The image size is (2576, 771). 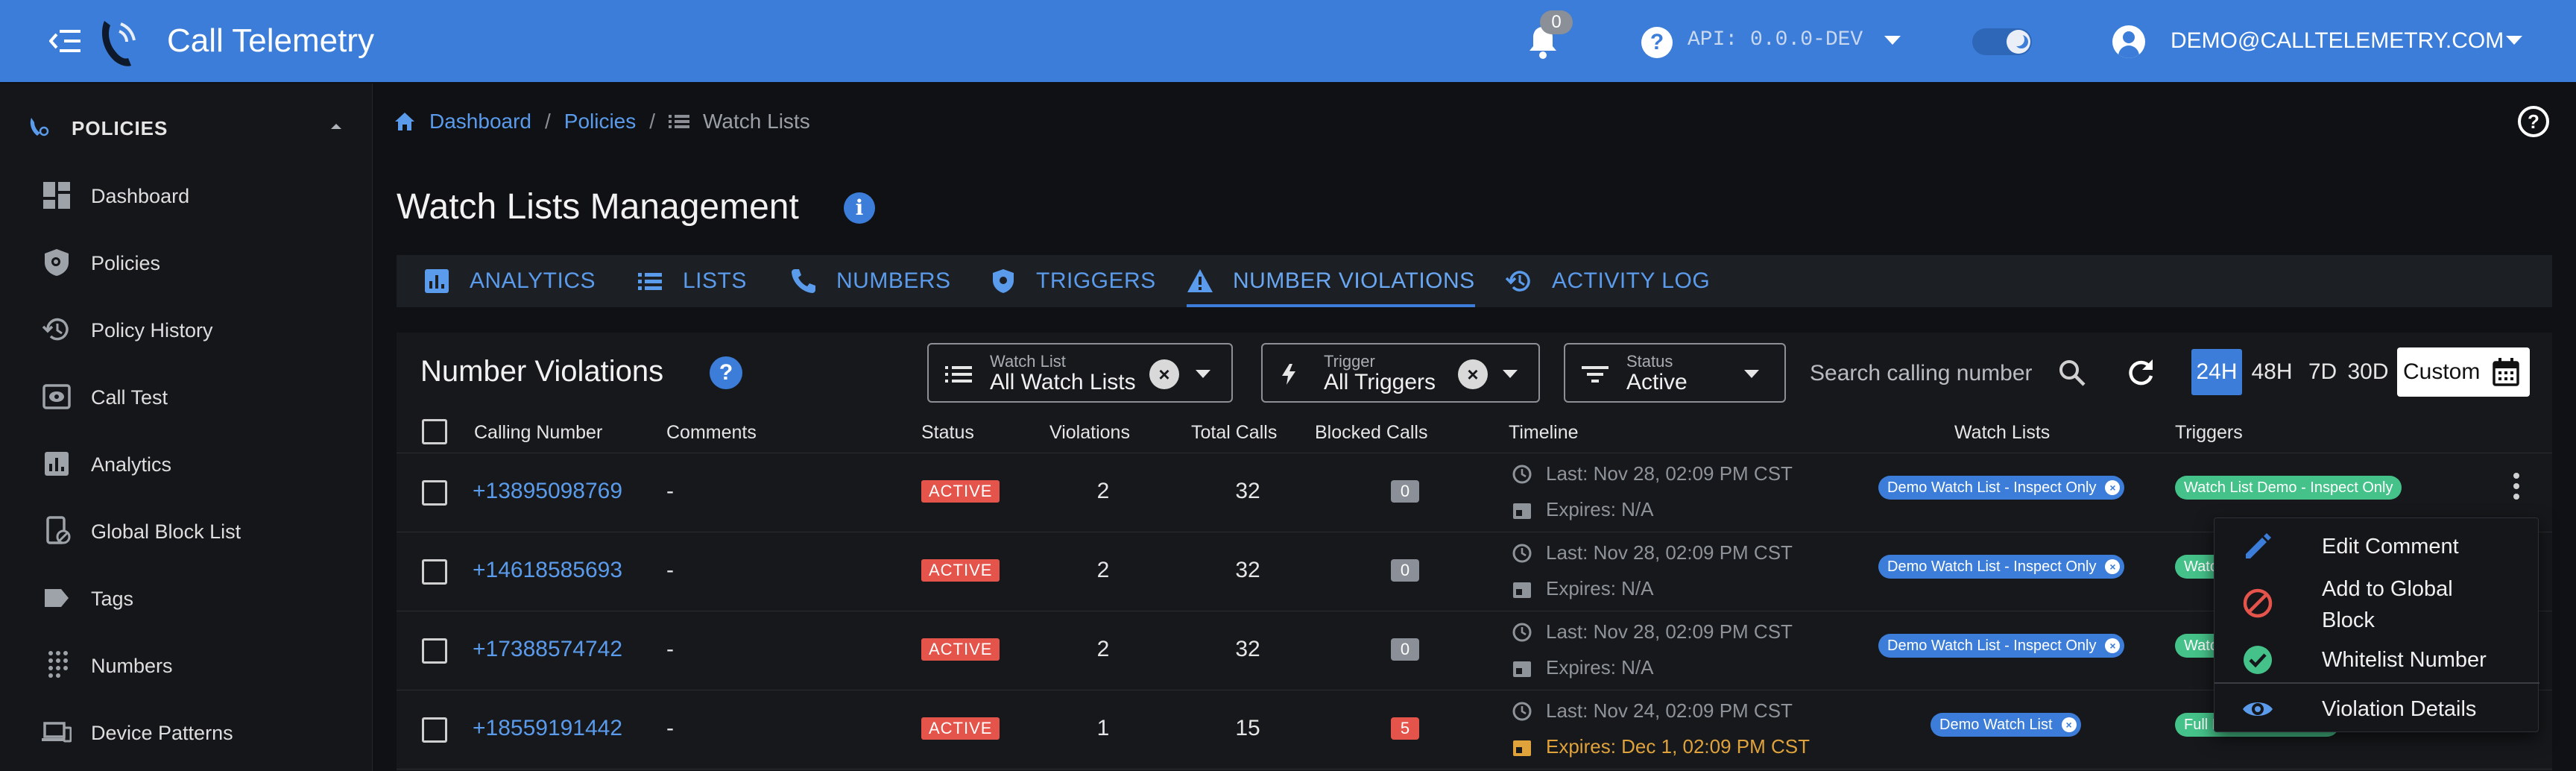 I want to click on trigger-chip: Watch List Demo - Inspect Only, so click(x=2289, y=488).